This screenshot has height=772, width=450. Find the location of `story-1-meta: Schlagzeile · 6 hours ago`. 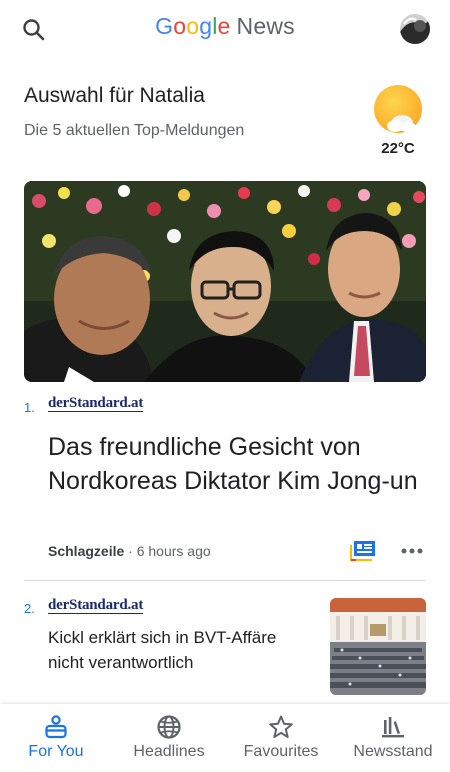

story-1-meta: Schlagzeile · 6 hours ago is located at coordinates (129, 551).